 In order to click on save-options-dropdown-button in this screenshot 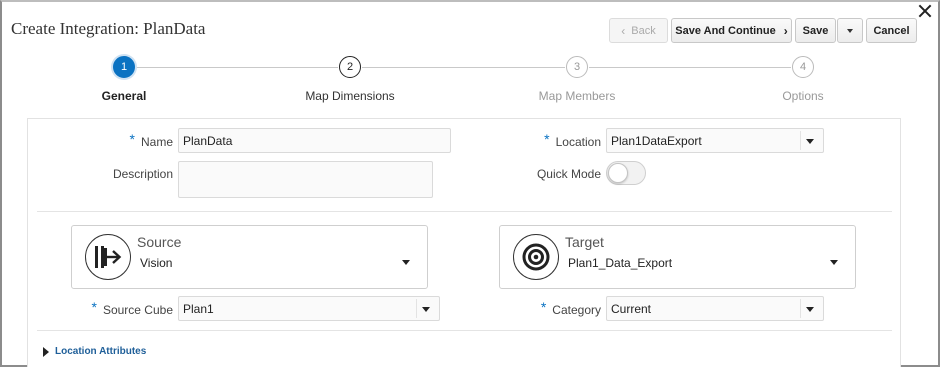, I will do `click(850, 30)`.